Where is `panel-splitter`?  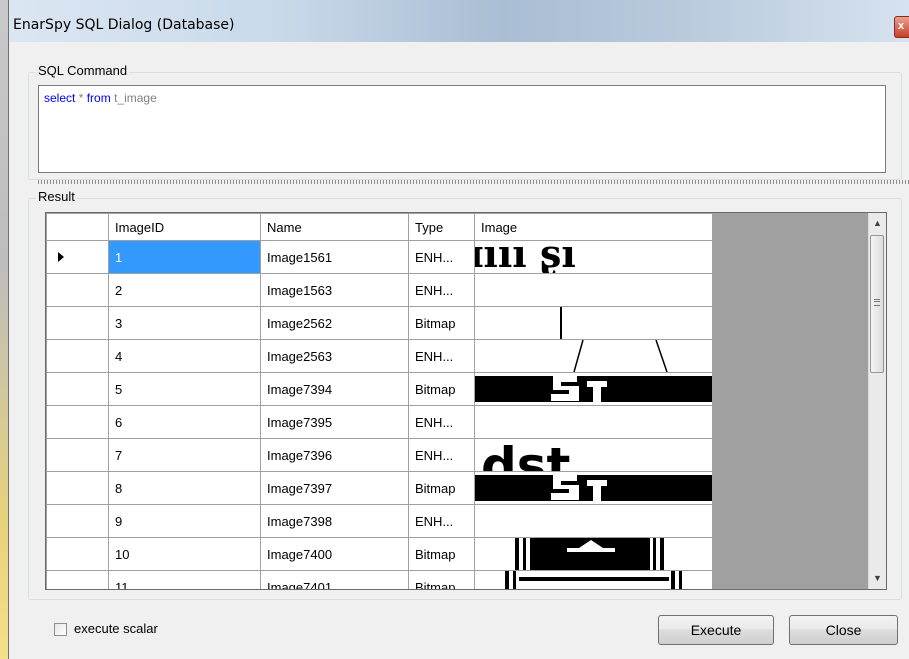 panel-splitter is located at coordinates (473, 182).